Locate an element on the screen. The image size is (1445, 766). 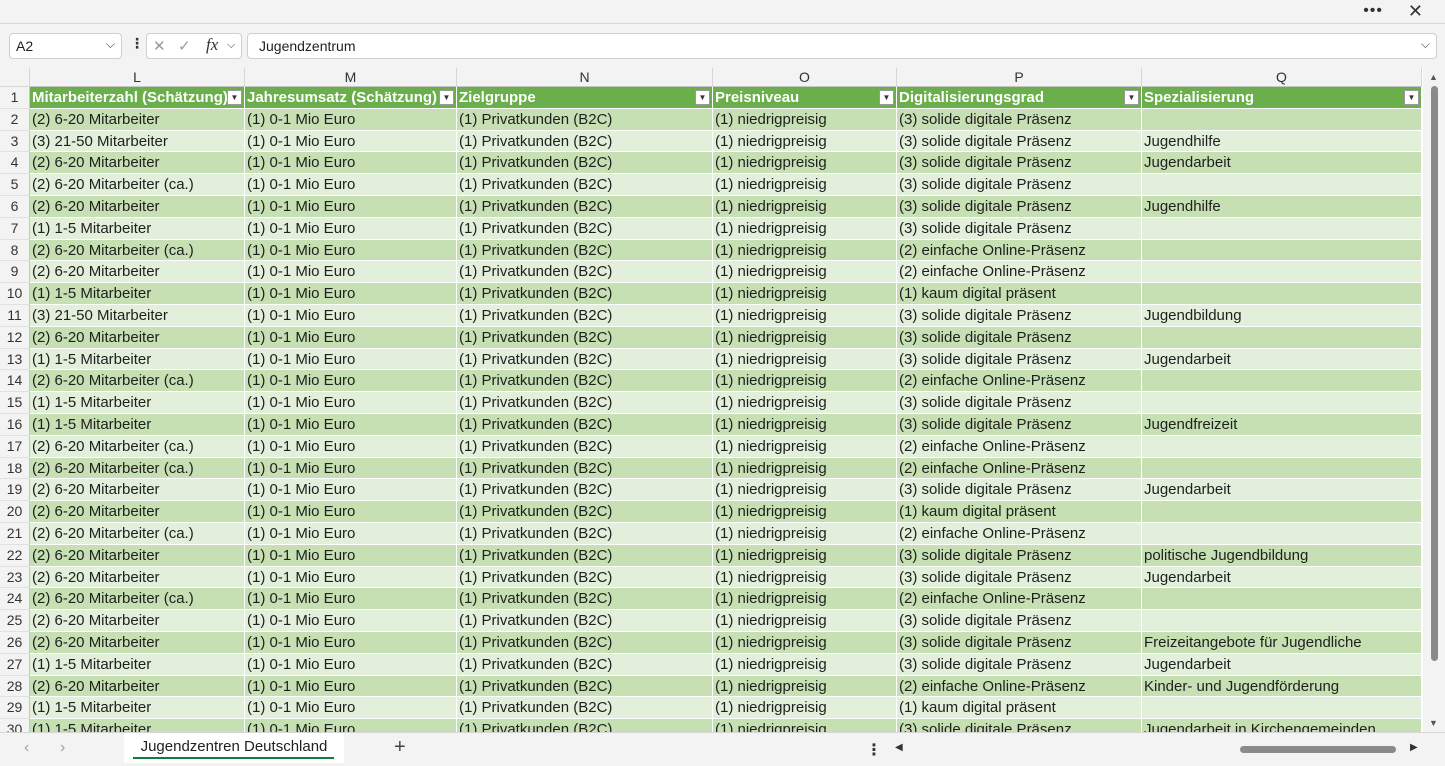
close-icon: ✕ is located at coordinates (1415, 11).